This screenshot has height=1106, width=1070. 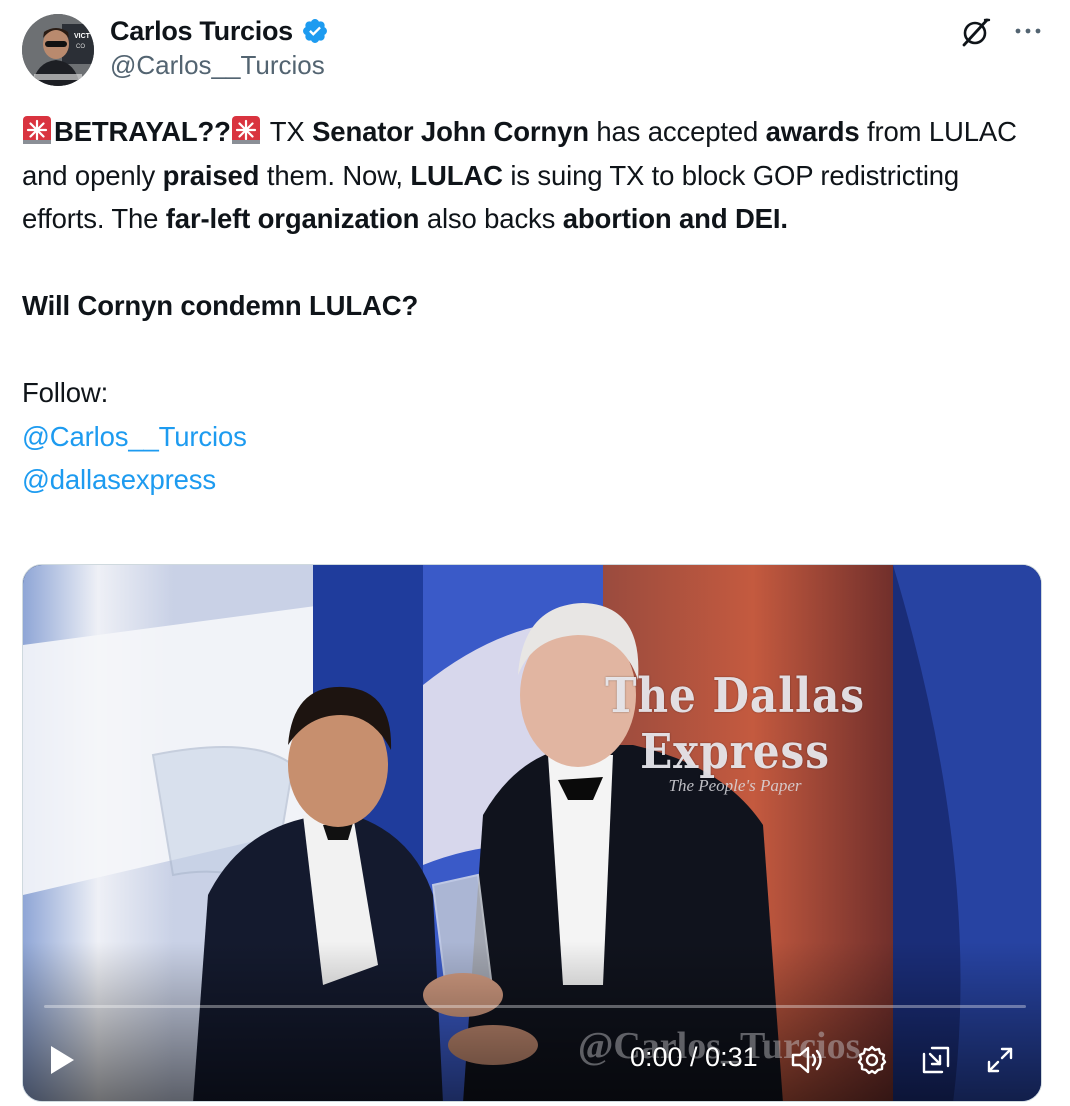 I want to click on picture-in-picture-icon, so click(x=936, y=1062).